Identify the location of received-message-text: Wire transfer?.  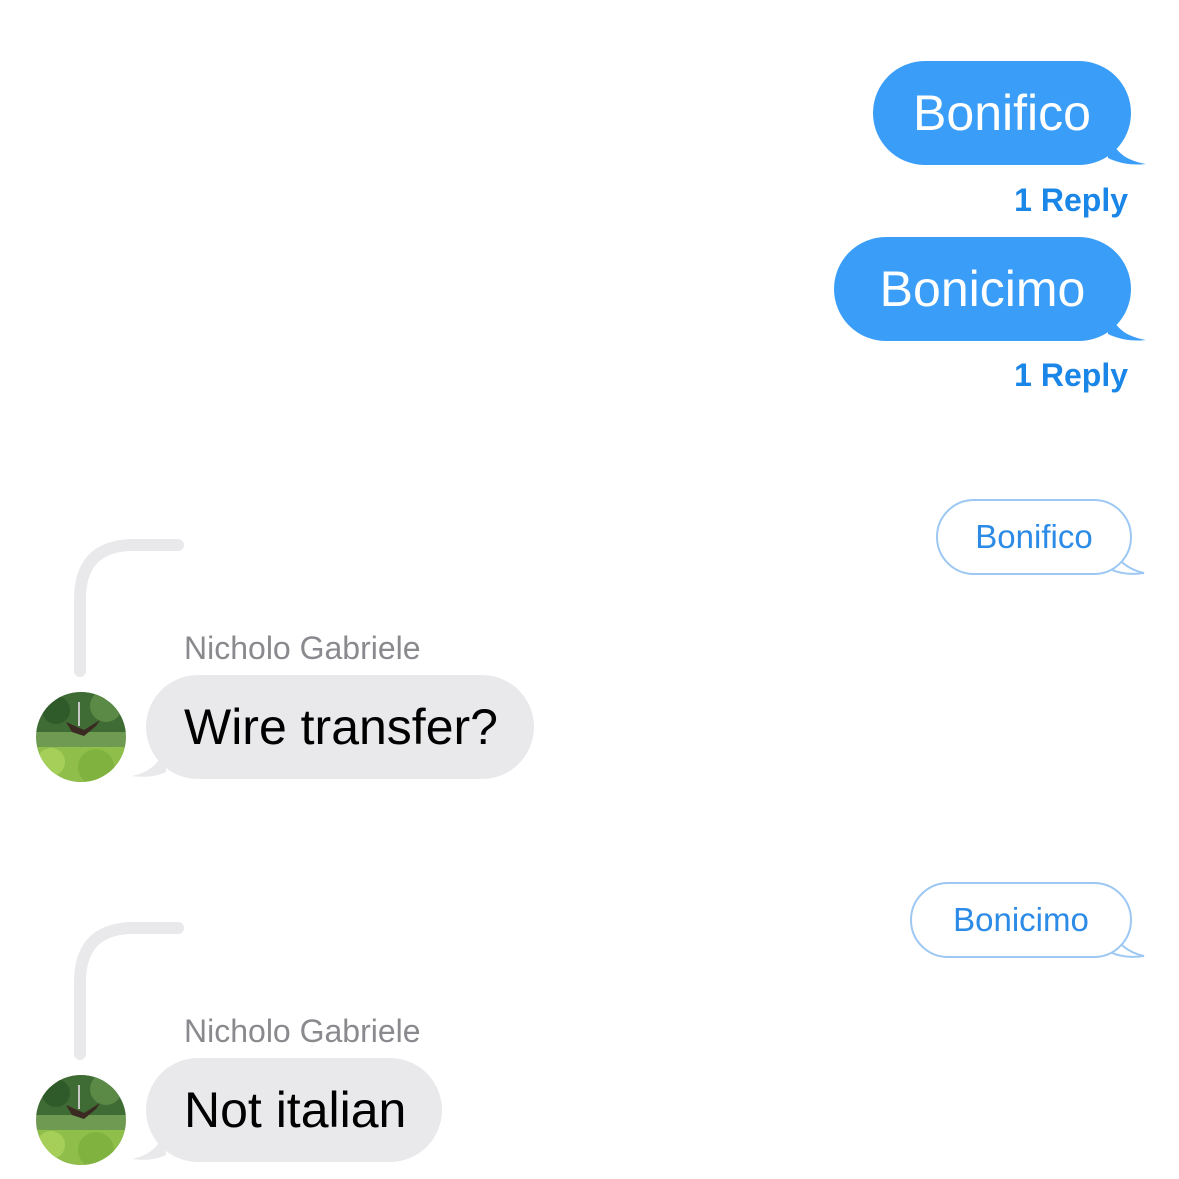
(341, 727).